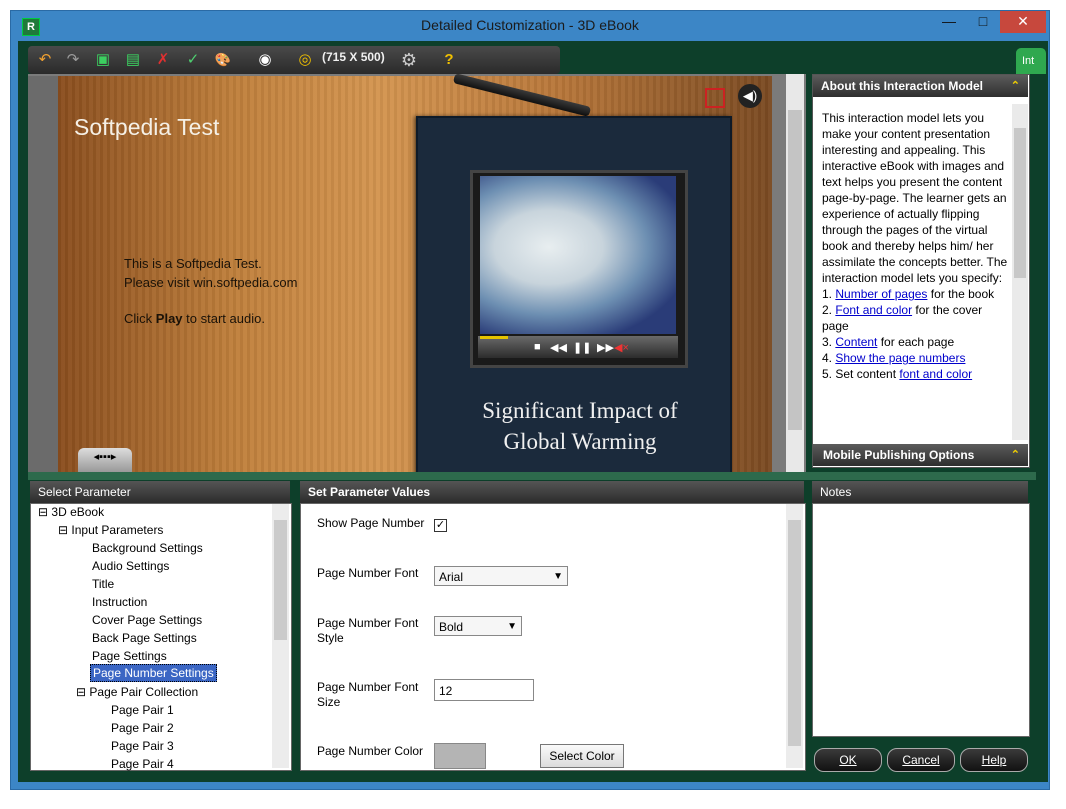 The image size is (1066, 809). Describe the element at coordinates (1020, 203) in the screenshot. I see `about-scroll-thumb` at that location.